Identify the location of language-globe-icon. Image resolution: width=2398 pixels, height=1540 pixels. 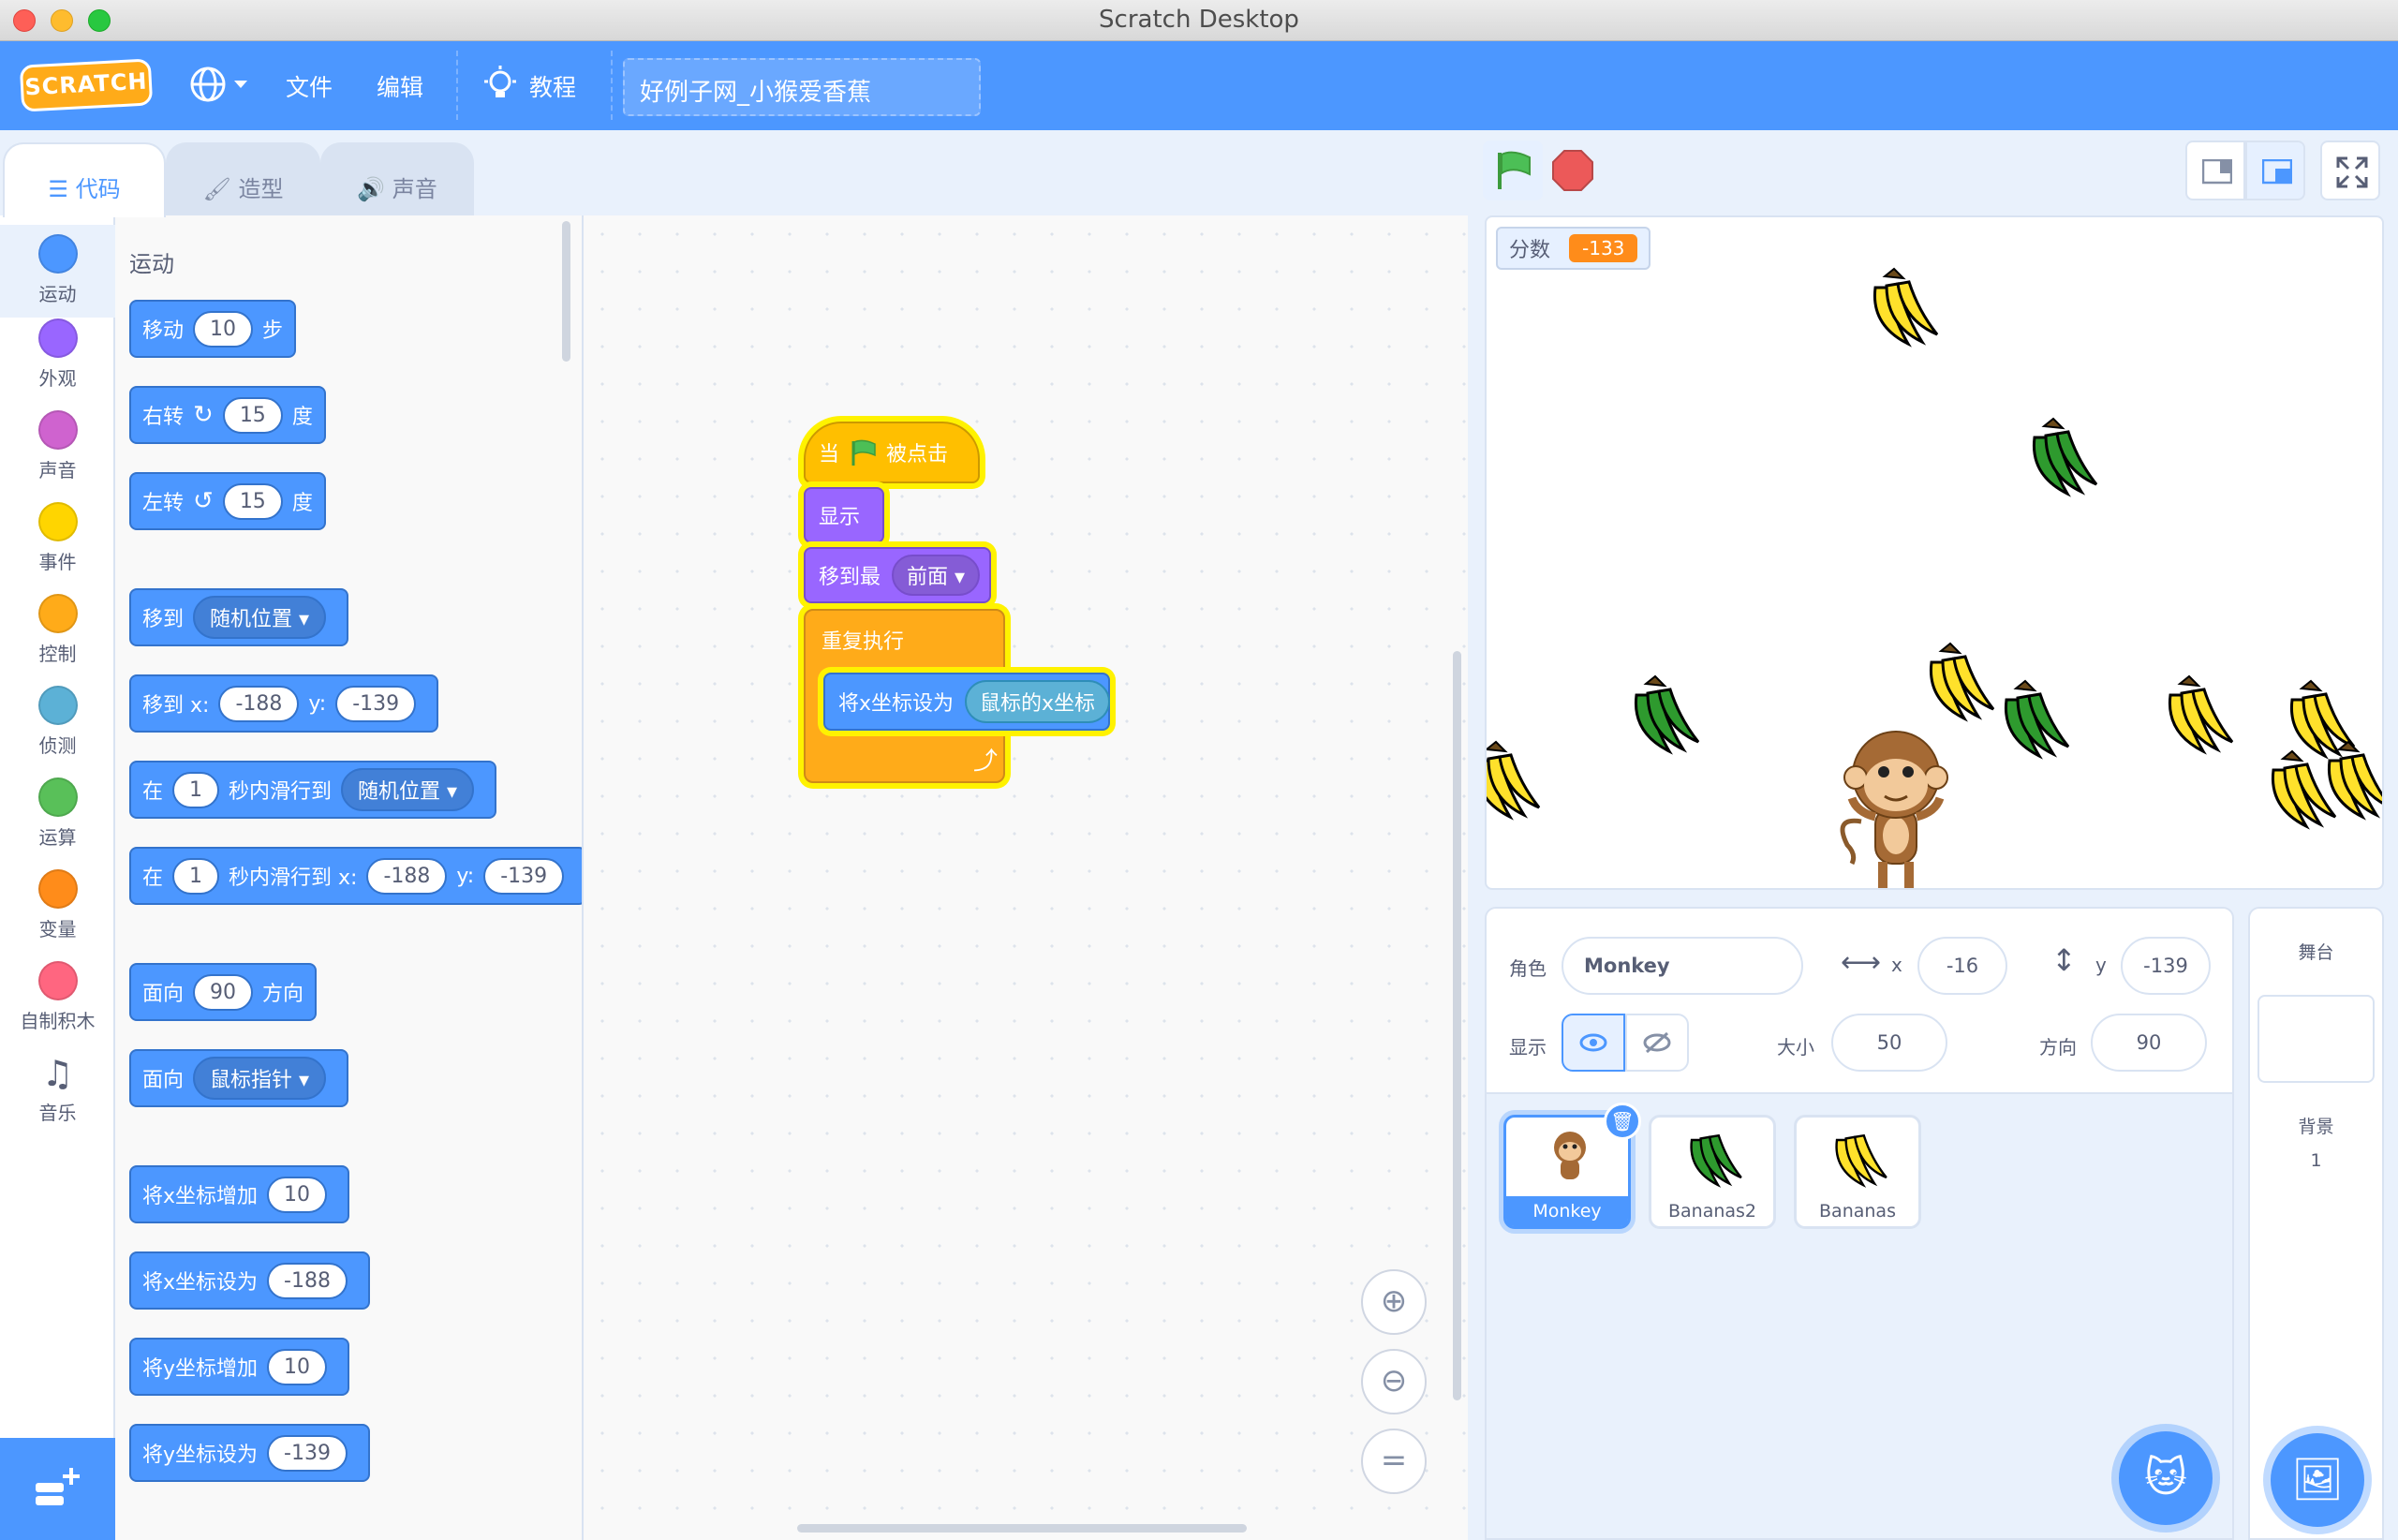
(220, 84).